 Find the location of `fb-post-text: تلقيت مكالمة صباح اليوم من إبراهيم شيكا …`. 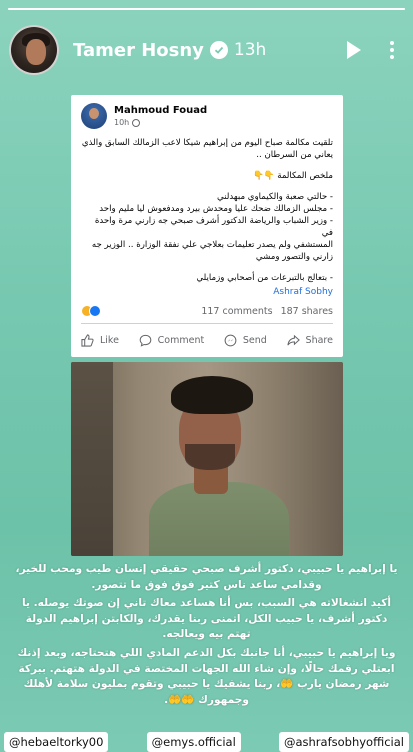

fb-post-text: تلقيت مكالمة صباح اليوم من إبراهيم شيكا … is located at coordinates (207, 206).